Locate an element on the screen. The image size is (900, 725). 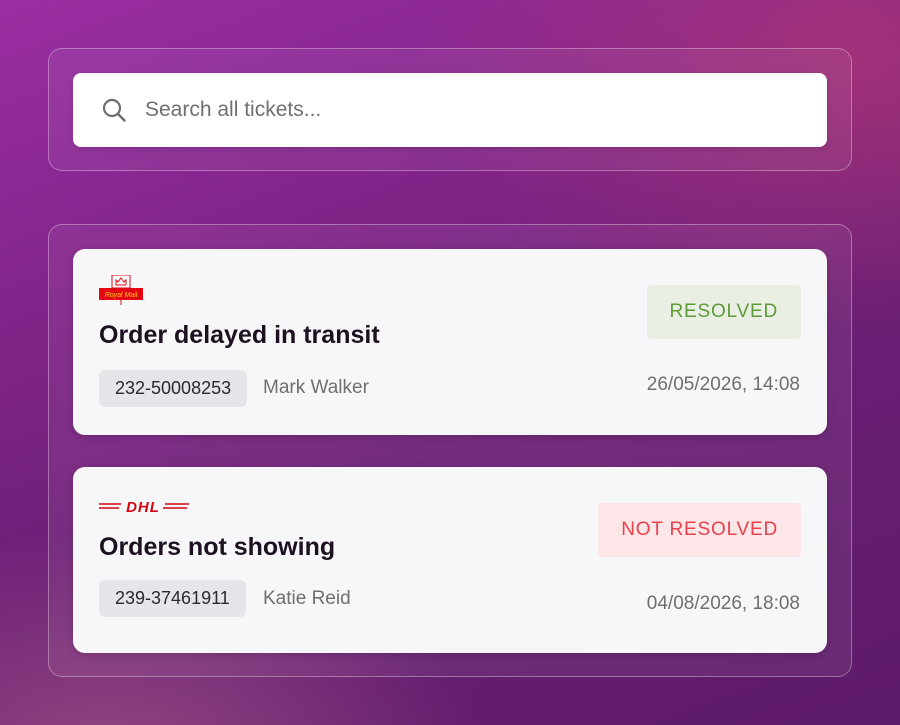
dhl-logo: DHL is located at coordinates (144, 507).